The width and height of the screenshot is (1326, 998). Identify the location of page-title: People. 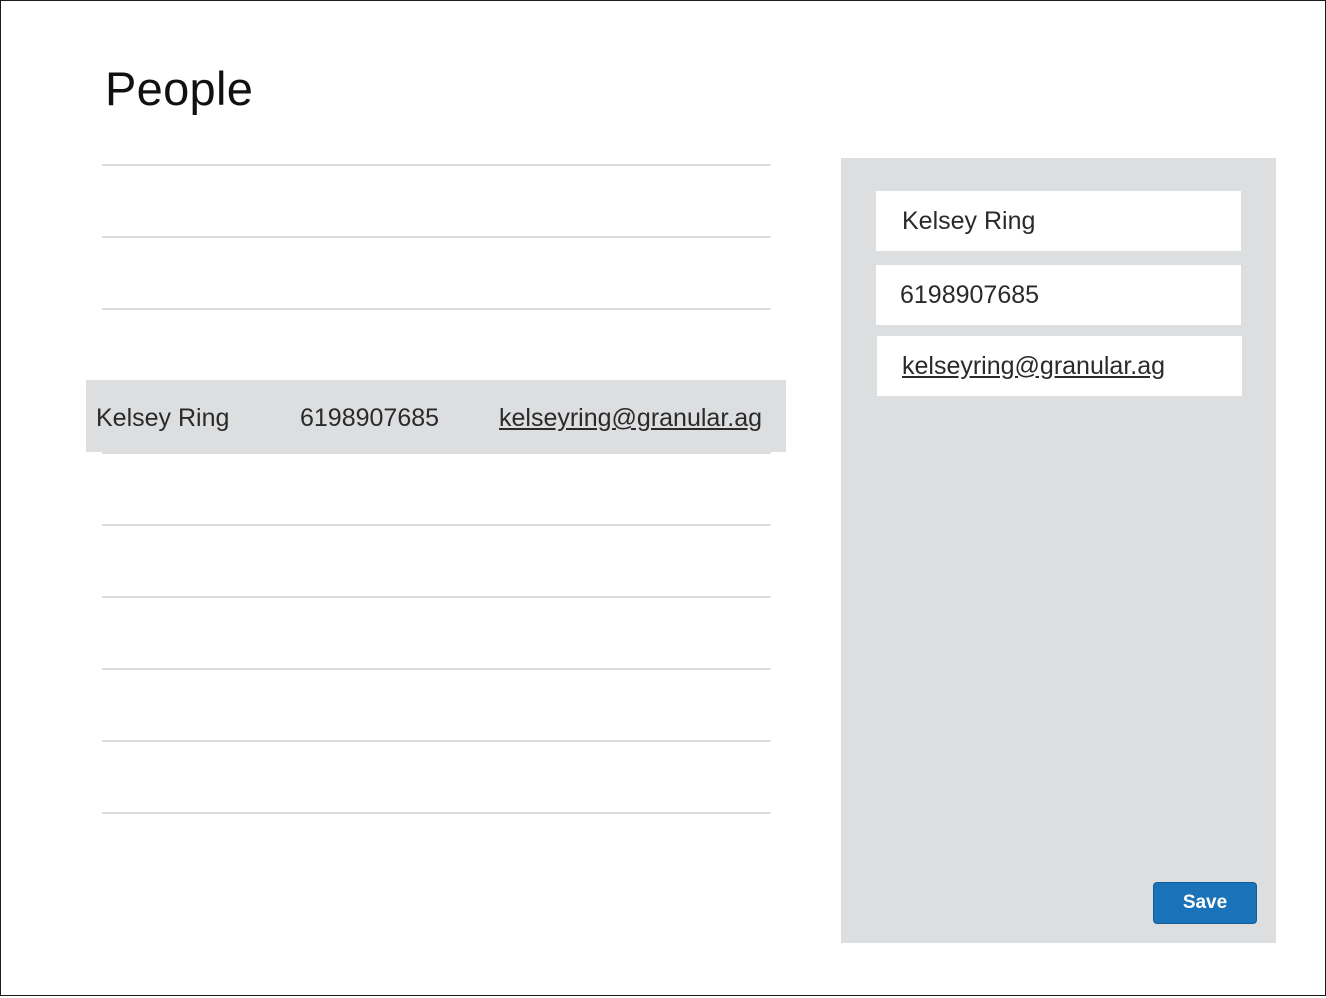
(179, 88).